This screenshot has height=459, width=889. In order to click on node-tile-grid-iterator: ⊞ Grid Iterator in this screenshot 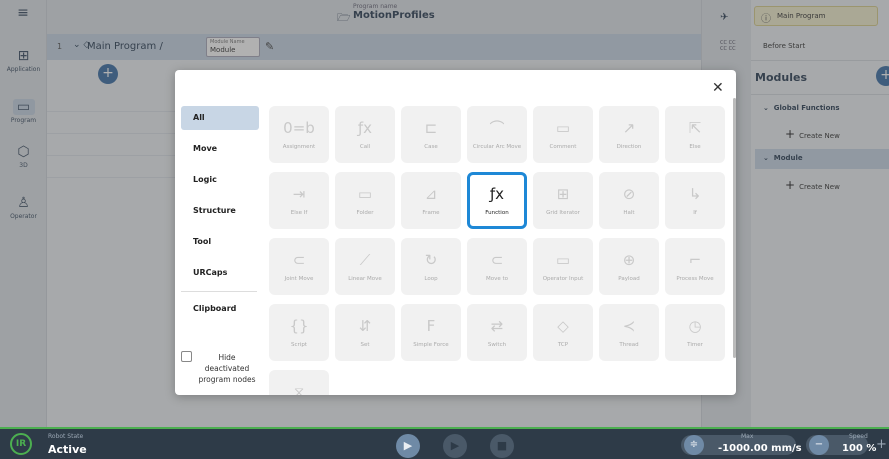, I will do `click(563, 200)`.